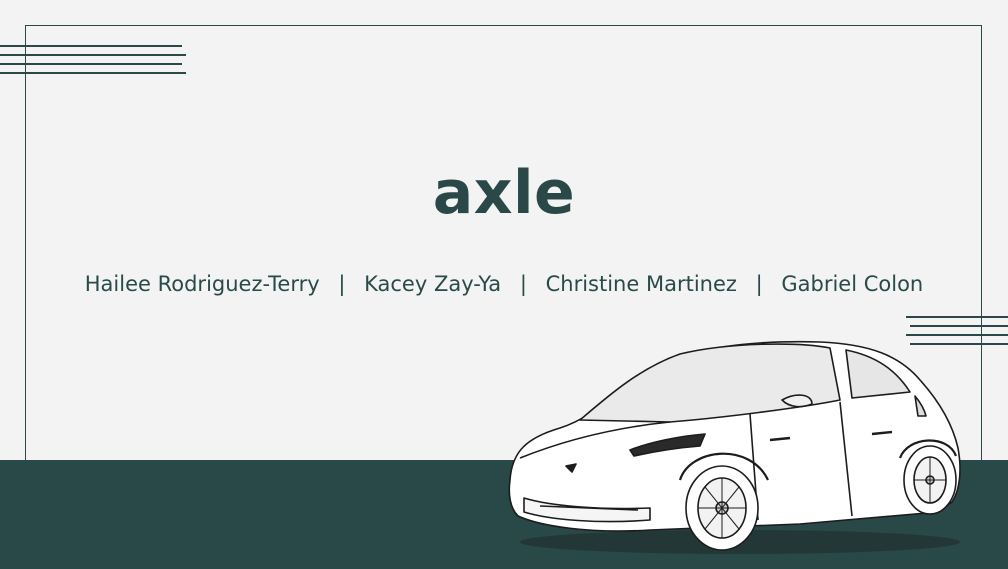 The image size is (1008, 569). Describe the element at coordinates (202, 284) in the screenshot. I see `author-name: Hailee Rodriguez-Terry` at that location.